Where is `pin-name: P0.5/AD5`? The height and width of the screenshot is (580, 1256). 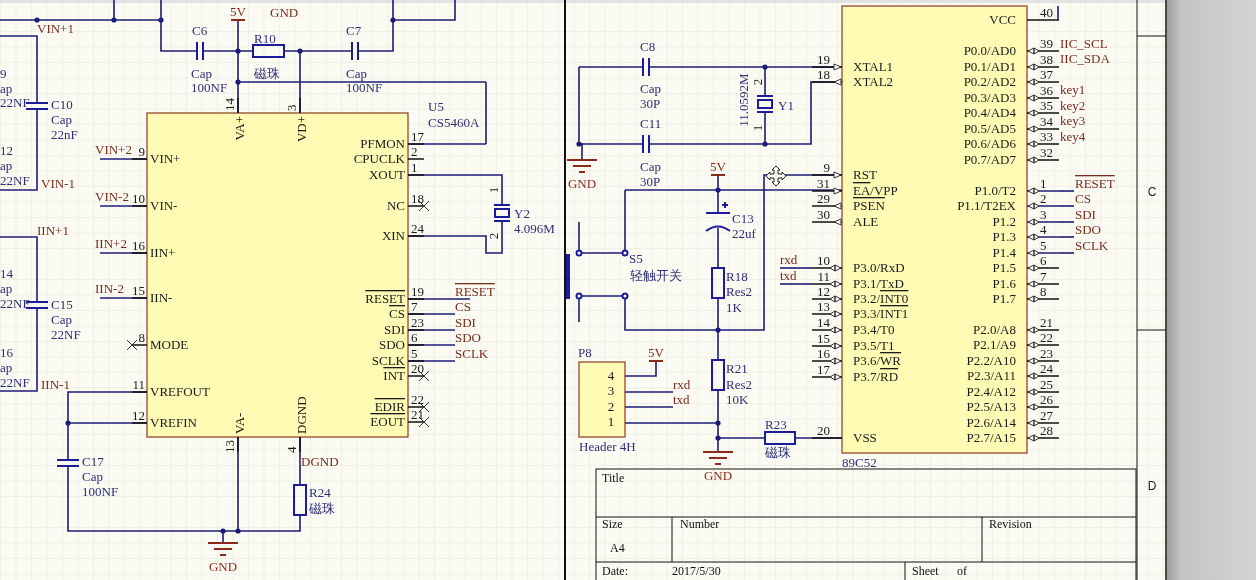 pin-name: P0.5/AD5 is located at coordinates (989, 128).